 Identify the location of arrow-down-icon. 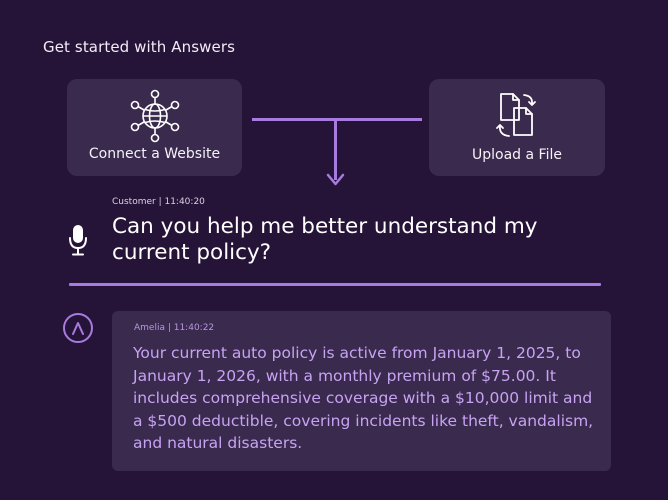
(335, 179).